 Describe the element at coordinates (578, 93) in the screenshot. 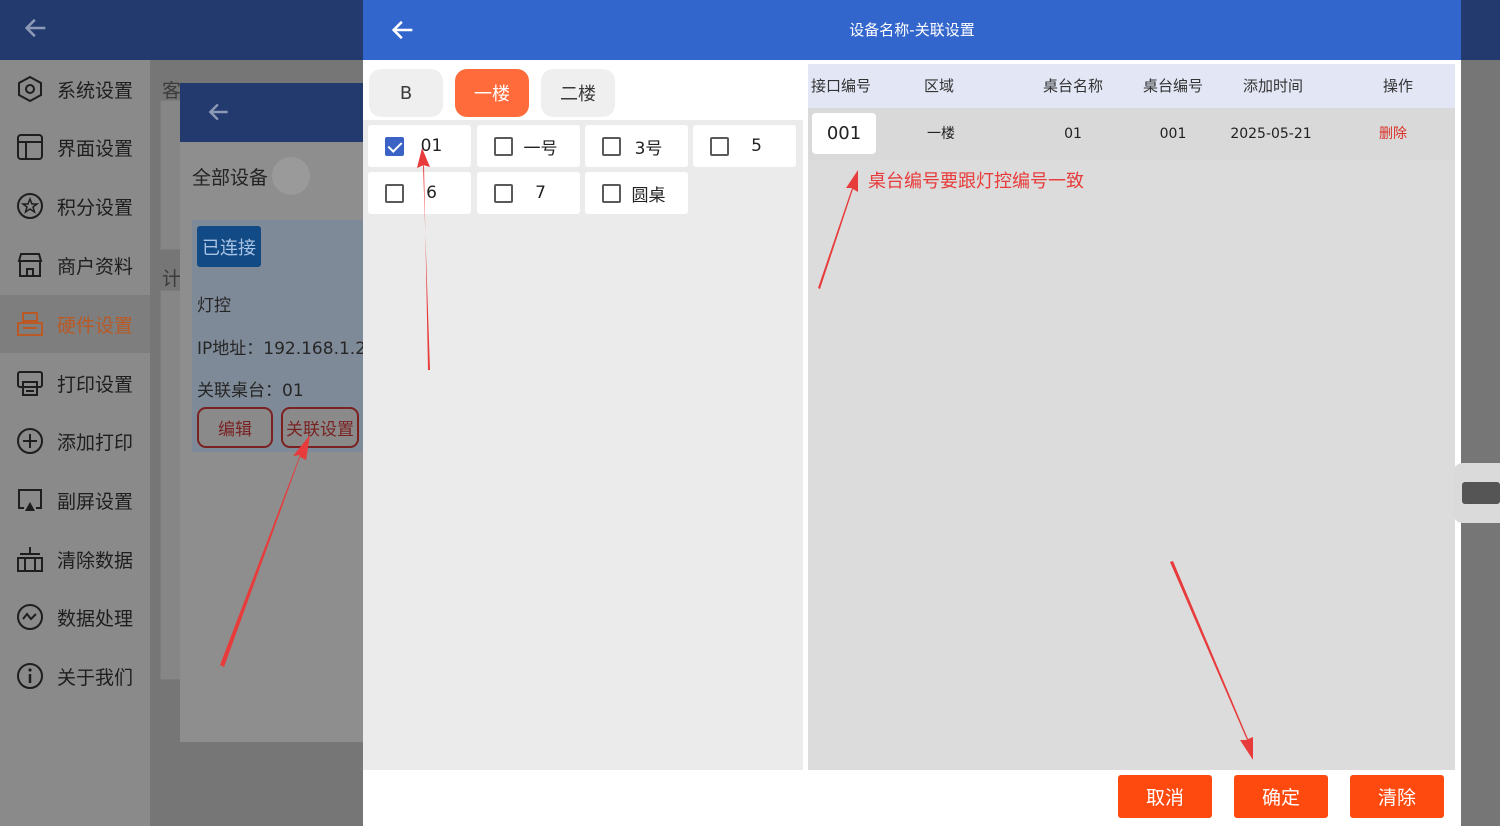

I see `tab-area-floor-2: 二楼` at that location.